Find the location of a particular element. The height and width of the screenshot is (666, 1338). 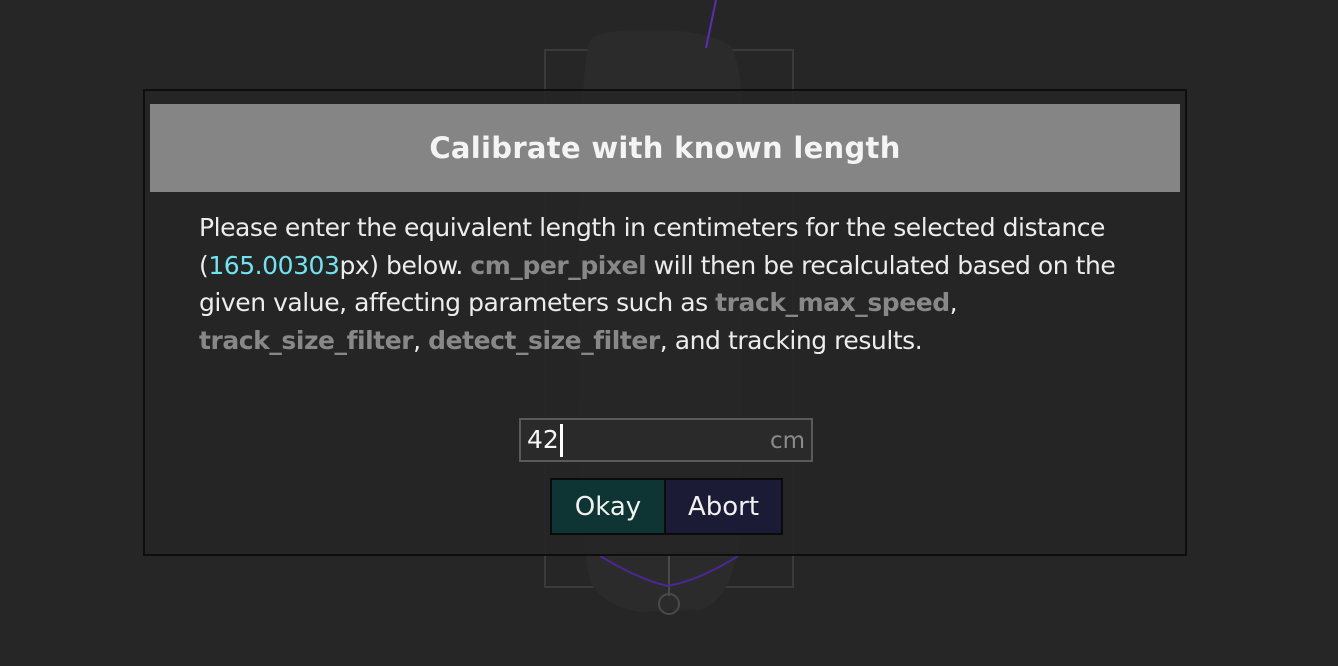

text-caret is located at coordinates (561, 440).